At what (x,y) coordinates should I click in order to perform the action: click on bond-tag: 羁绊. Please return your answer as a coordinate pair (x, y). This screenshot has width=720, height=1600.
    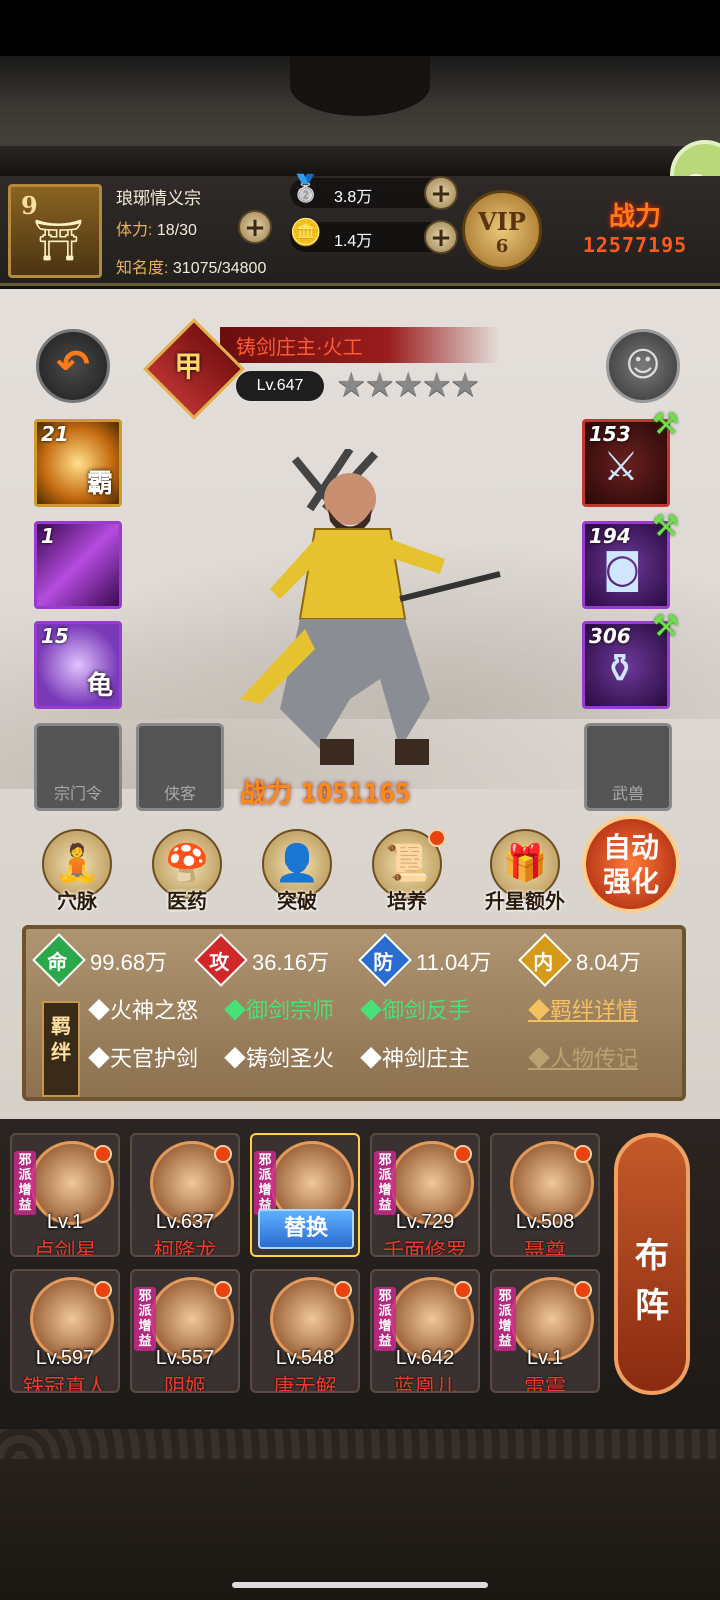
    Looking at the image, I should click on (61, 1049).